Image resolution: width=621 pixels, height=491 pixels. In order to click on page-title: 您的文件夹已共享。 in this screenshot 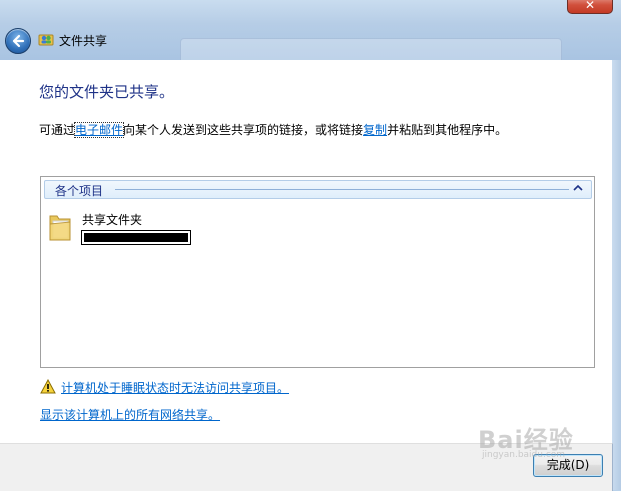, I will do `click(107, 92)`.